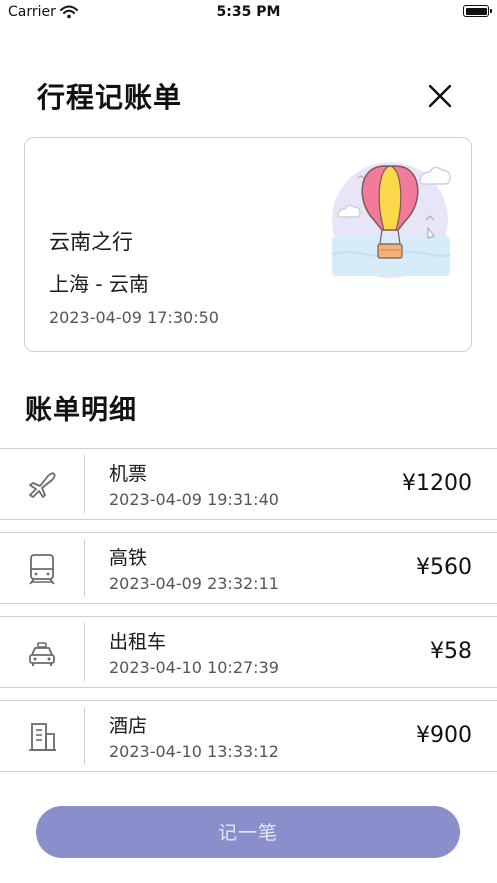 The image size is (497, 883). I want to click on trip-name: 云南之行, so click(91, 242).